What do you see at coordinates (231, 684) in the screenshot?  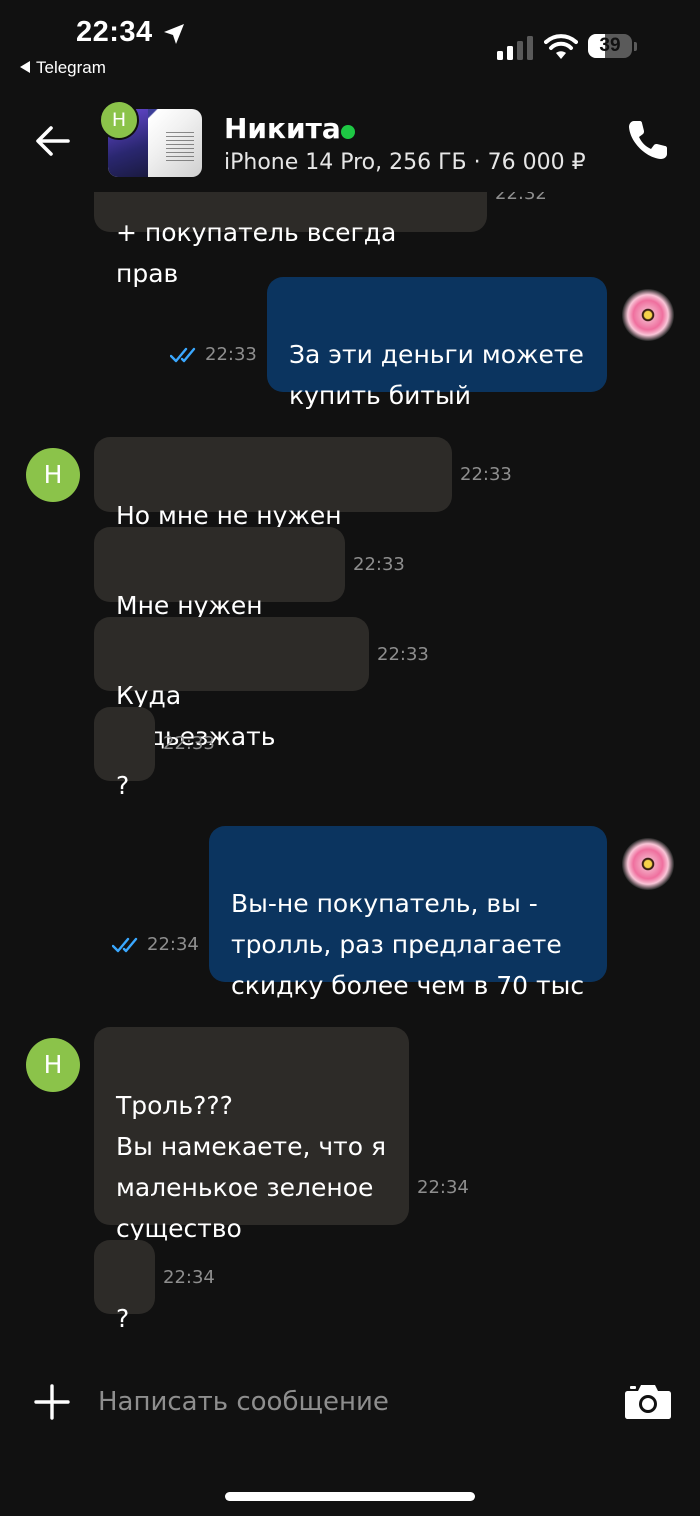 I see `message-bubble-incoming: Куда подьезжать` at bounding box center [231, 684].